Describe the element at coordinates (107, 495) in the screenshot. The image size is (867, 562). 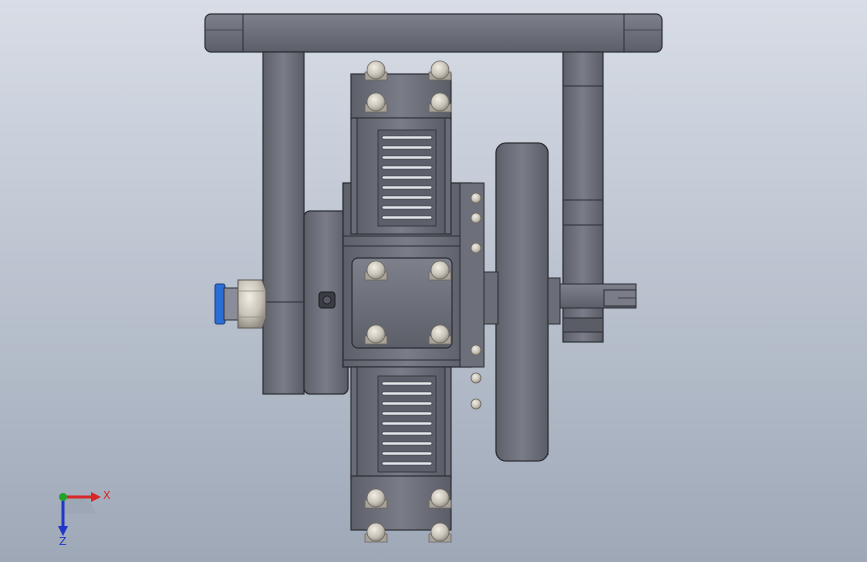
I see `x-axis-label: X` at that location.